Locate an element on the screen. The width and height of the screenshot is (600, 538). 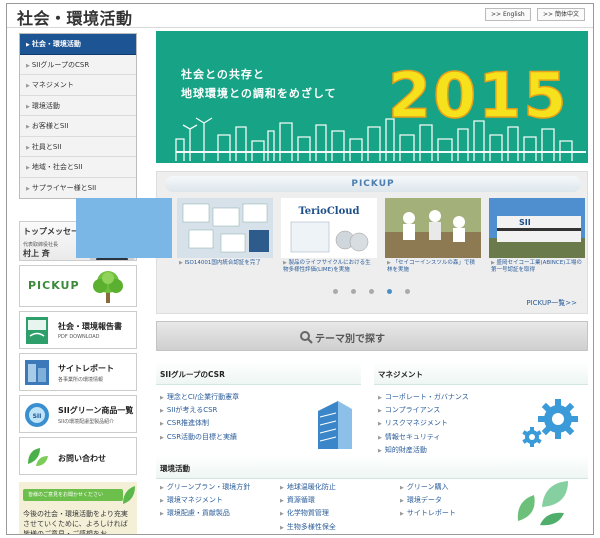
top-message-name: 村上 斉 is located at coordinates (36, 253).